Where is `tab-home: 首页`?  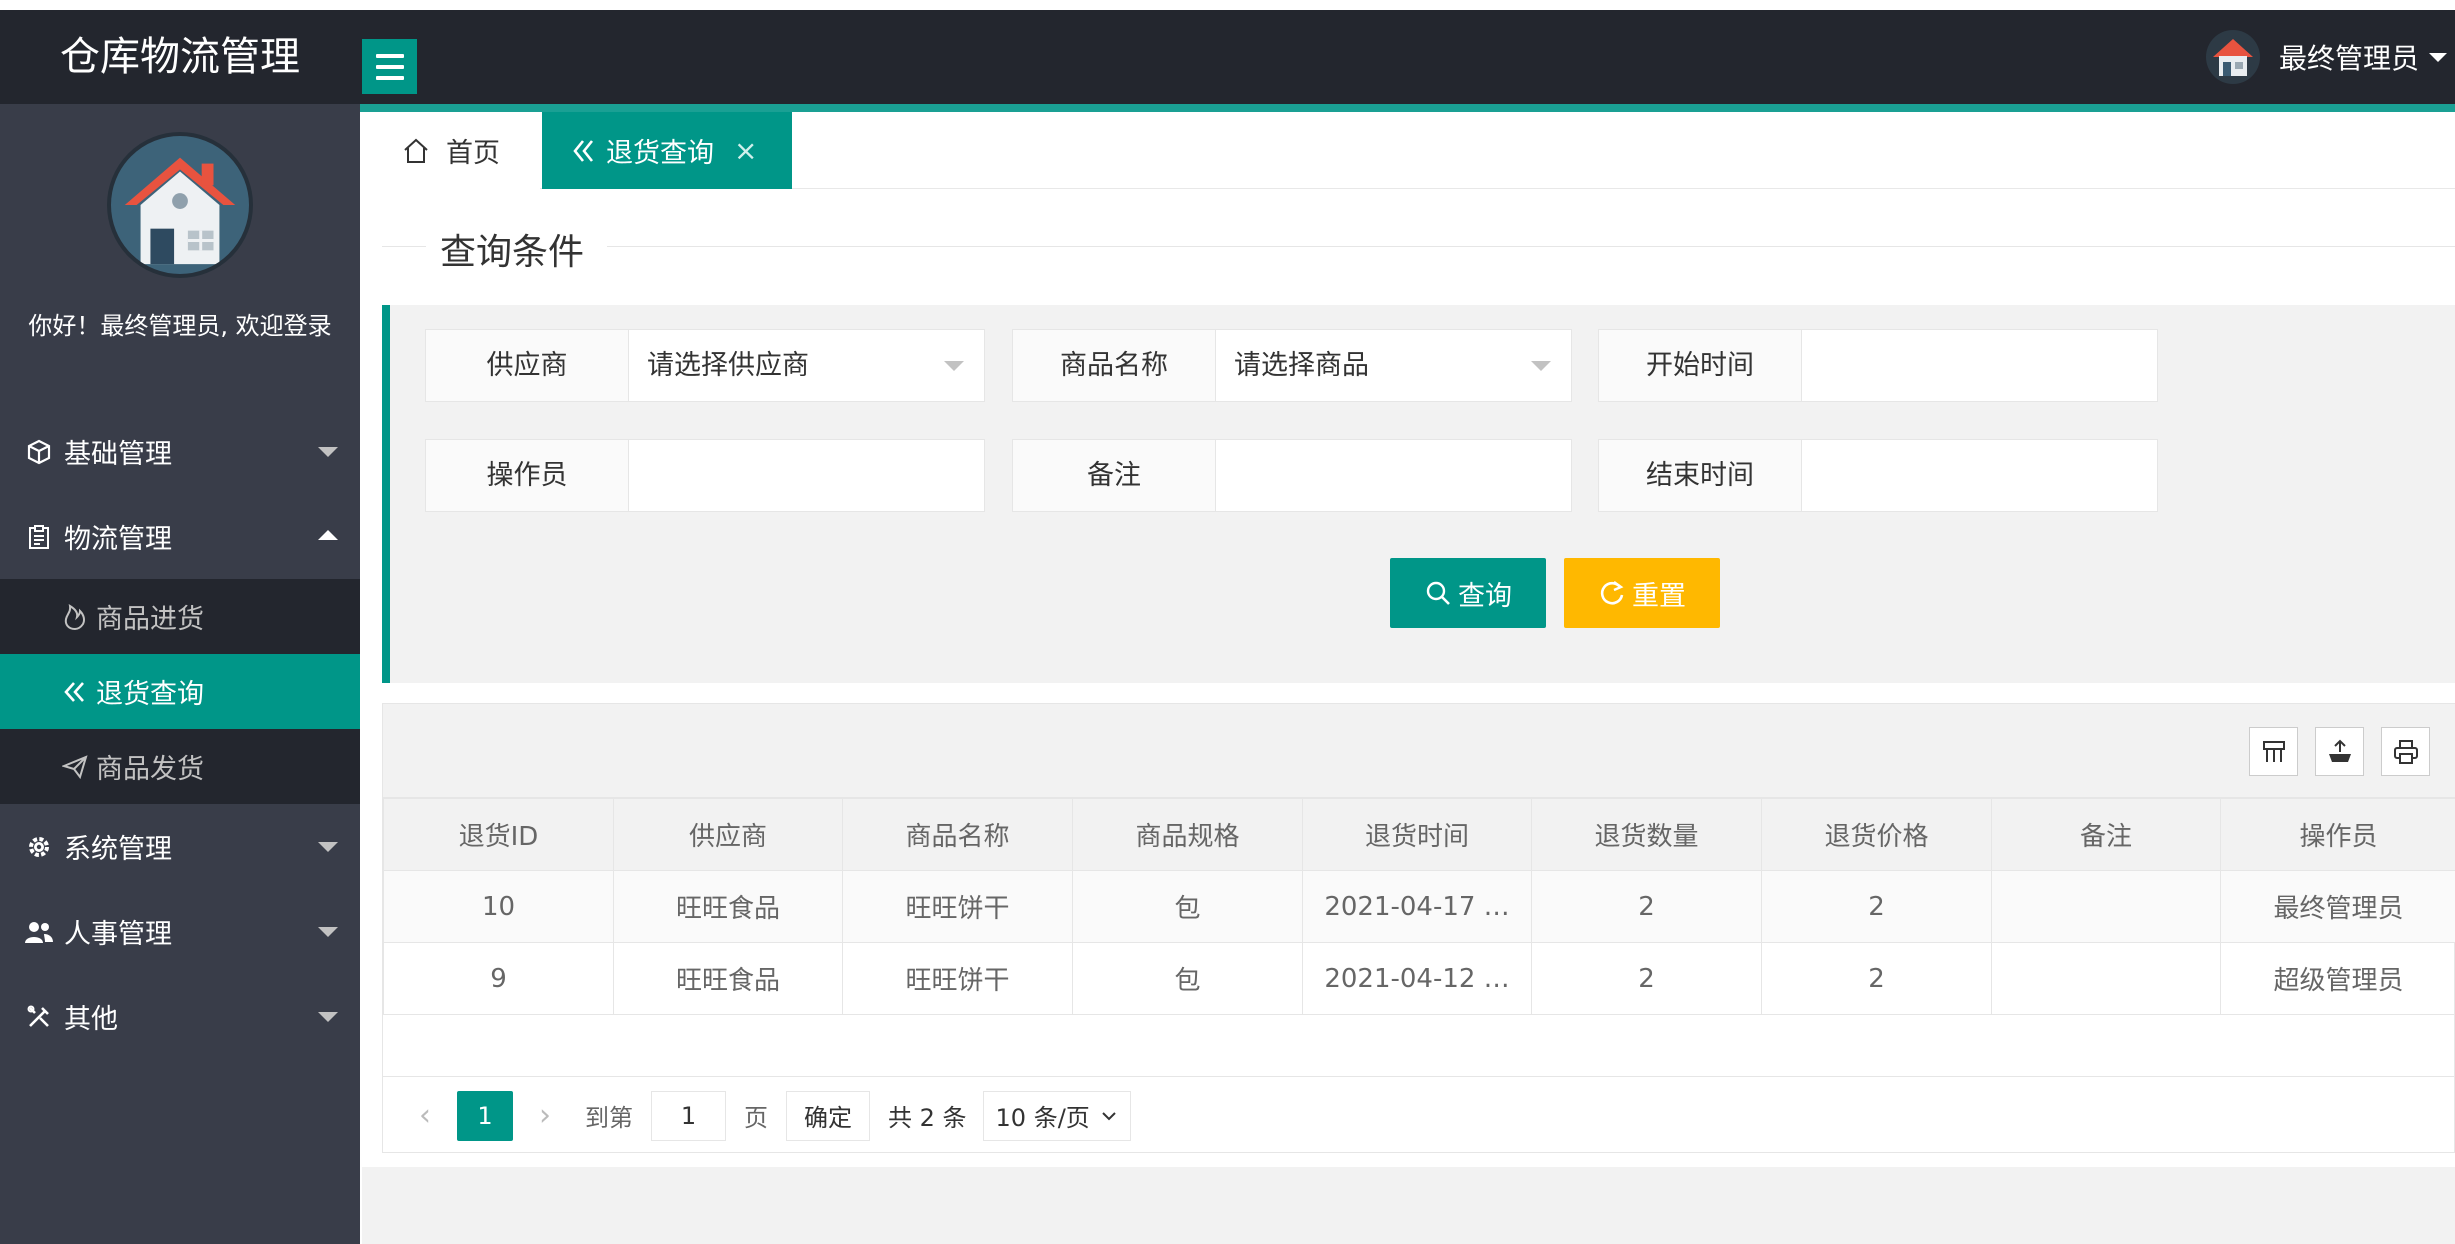
tab-home: 首页 is located at coordinates (451, 150).